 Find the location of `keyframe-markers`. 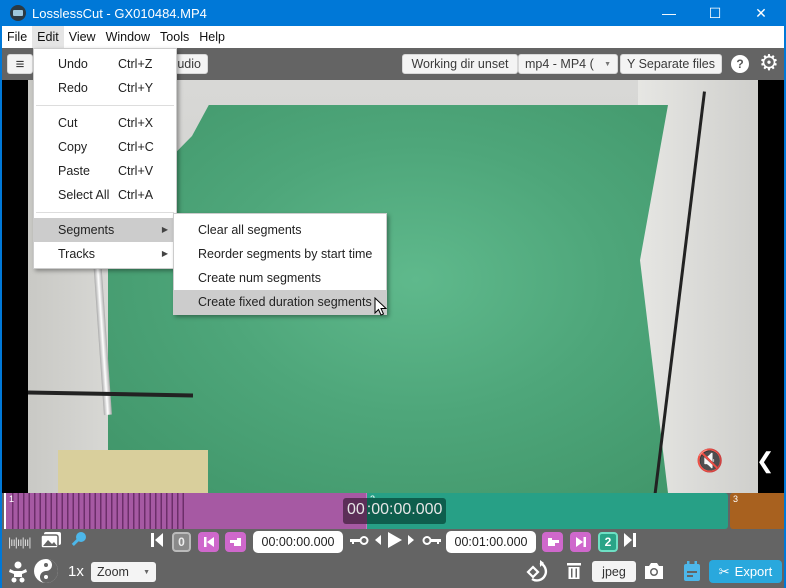

keyframe-markers is located at coordinates (96, 511).